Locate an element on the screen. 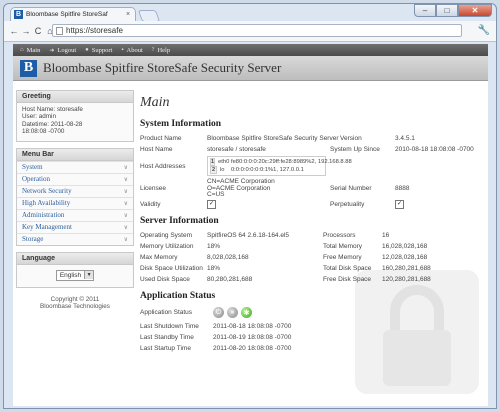 The width and height of the screenshot is (500, 412). system-up-since-label: System Up Since is located at coordinates (355, 149).